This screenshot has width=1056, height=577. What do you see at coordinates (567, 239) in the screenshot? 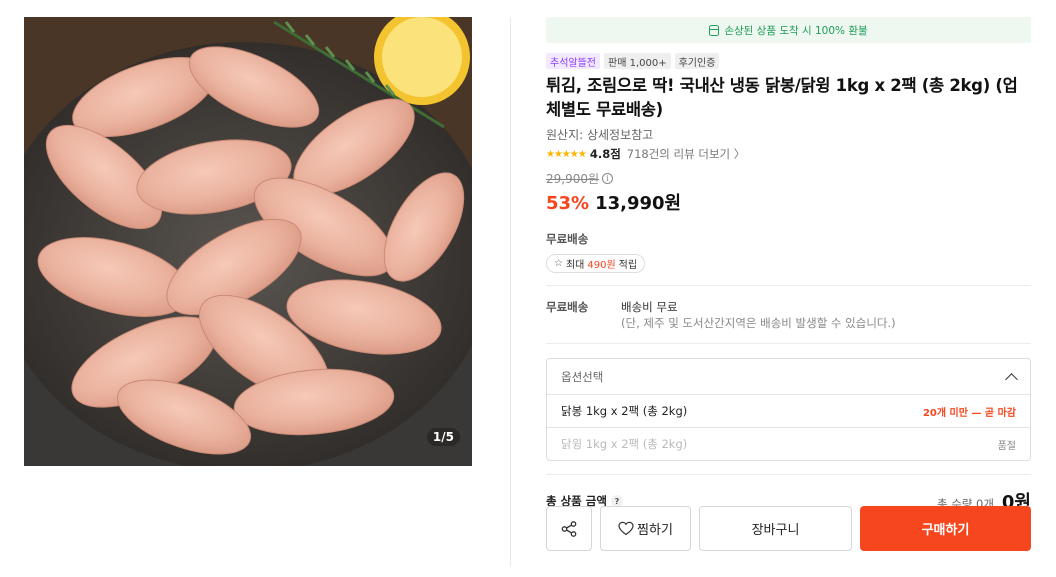
I see `shipping-label: 무료배송` at bounding box center [567, 239].